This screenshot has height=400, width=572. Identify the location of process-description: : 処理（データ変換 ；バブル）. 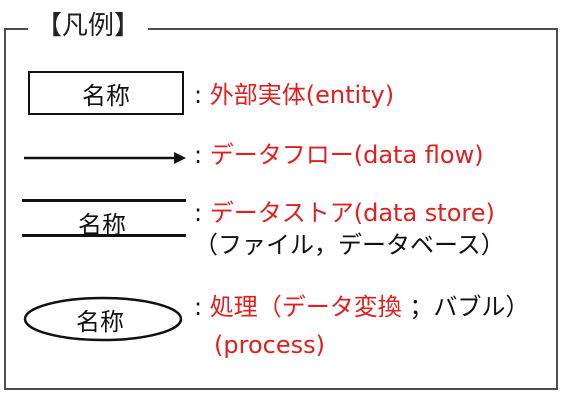
(361, 307).